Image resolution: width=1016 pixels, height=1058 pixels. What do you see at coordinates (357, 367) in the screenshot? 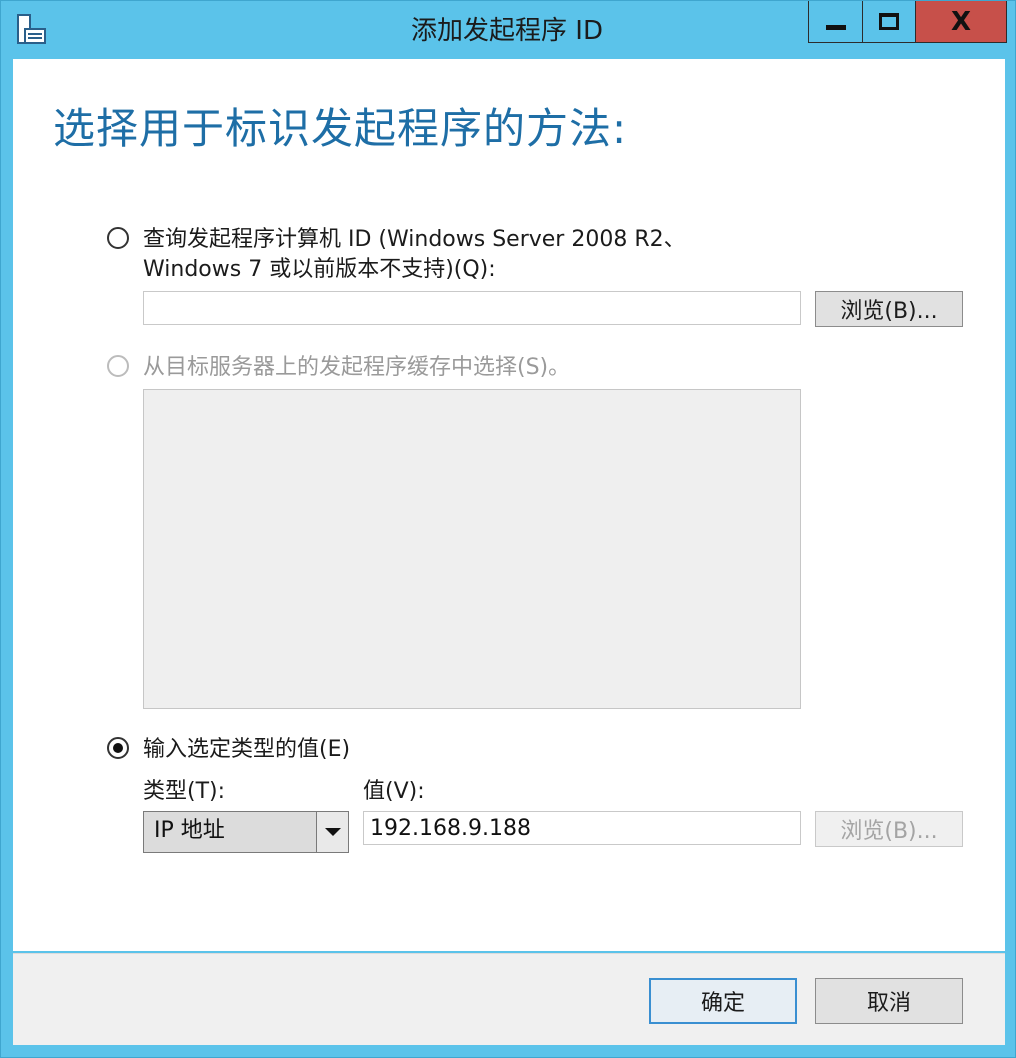
I see `cache-option-label: 从目标服务器上的发起程序缓存中选择(S)。` at bounding box center [357, 367].